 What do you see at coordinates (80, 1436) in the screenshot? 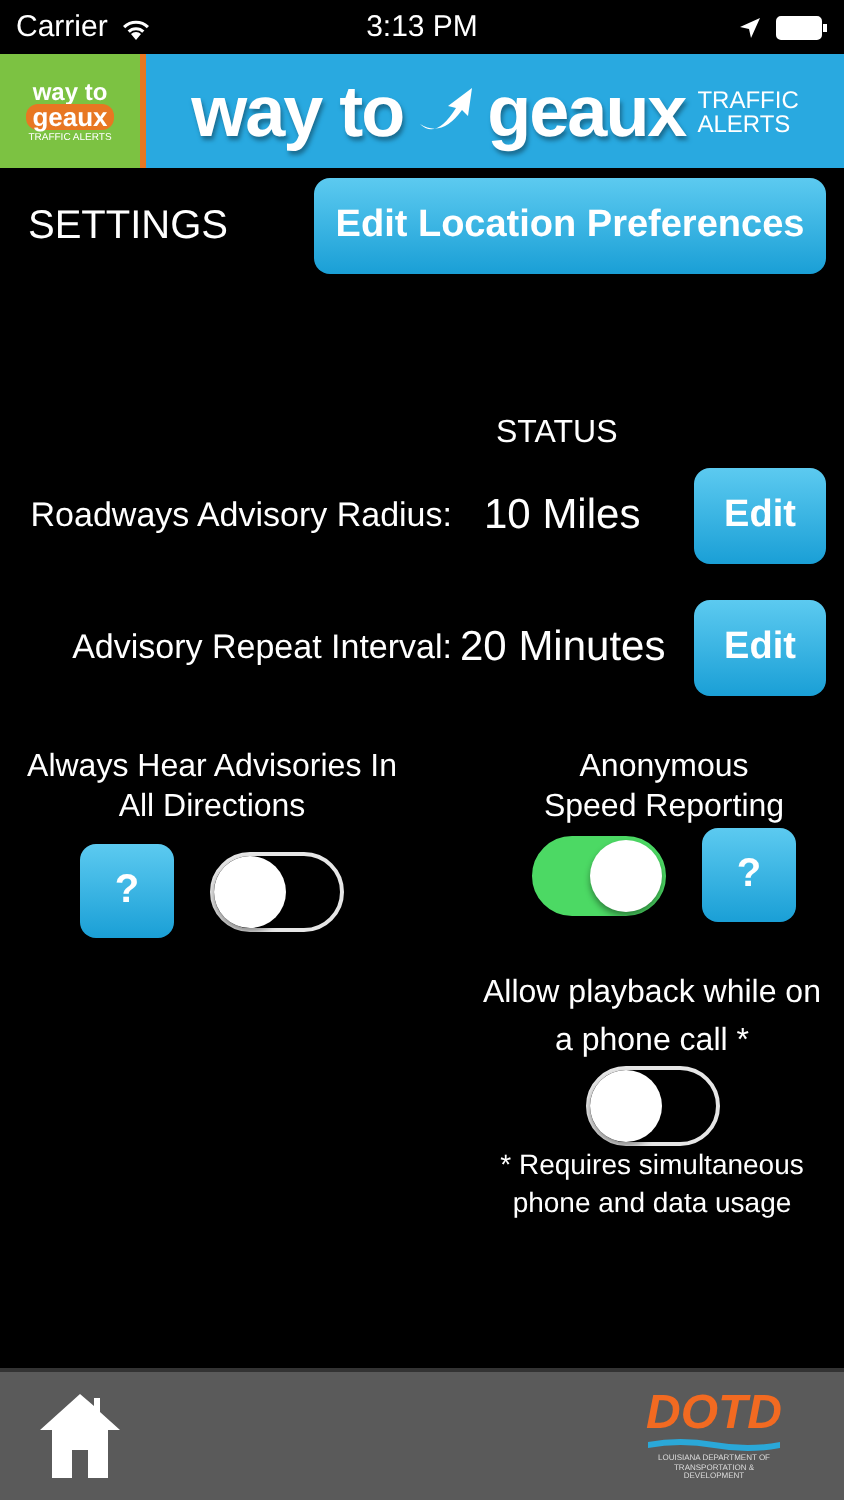
I see `home-icon` at bounding box center [80, 1436].